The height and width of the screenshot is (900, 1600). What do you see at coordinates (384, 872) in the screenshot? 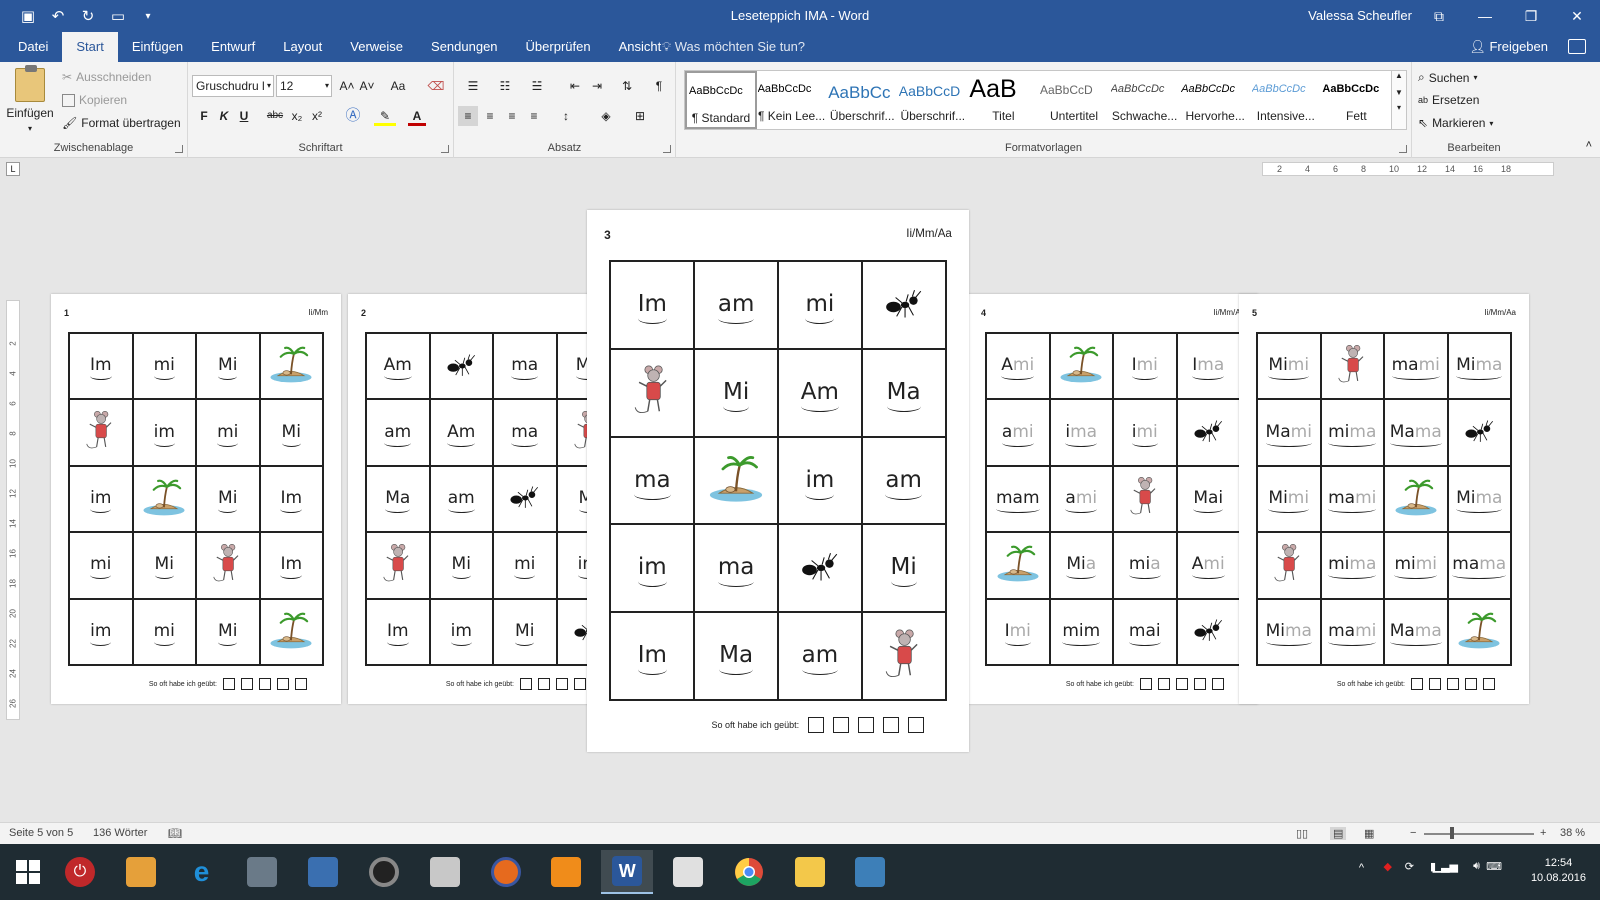
I see `taskbar-app-speaker` at bounding box center [384, 872].